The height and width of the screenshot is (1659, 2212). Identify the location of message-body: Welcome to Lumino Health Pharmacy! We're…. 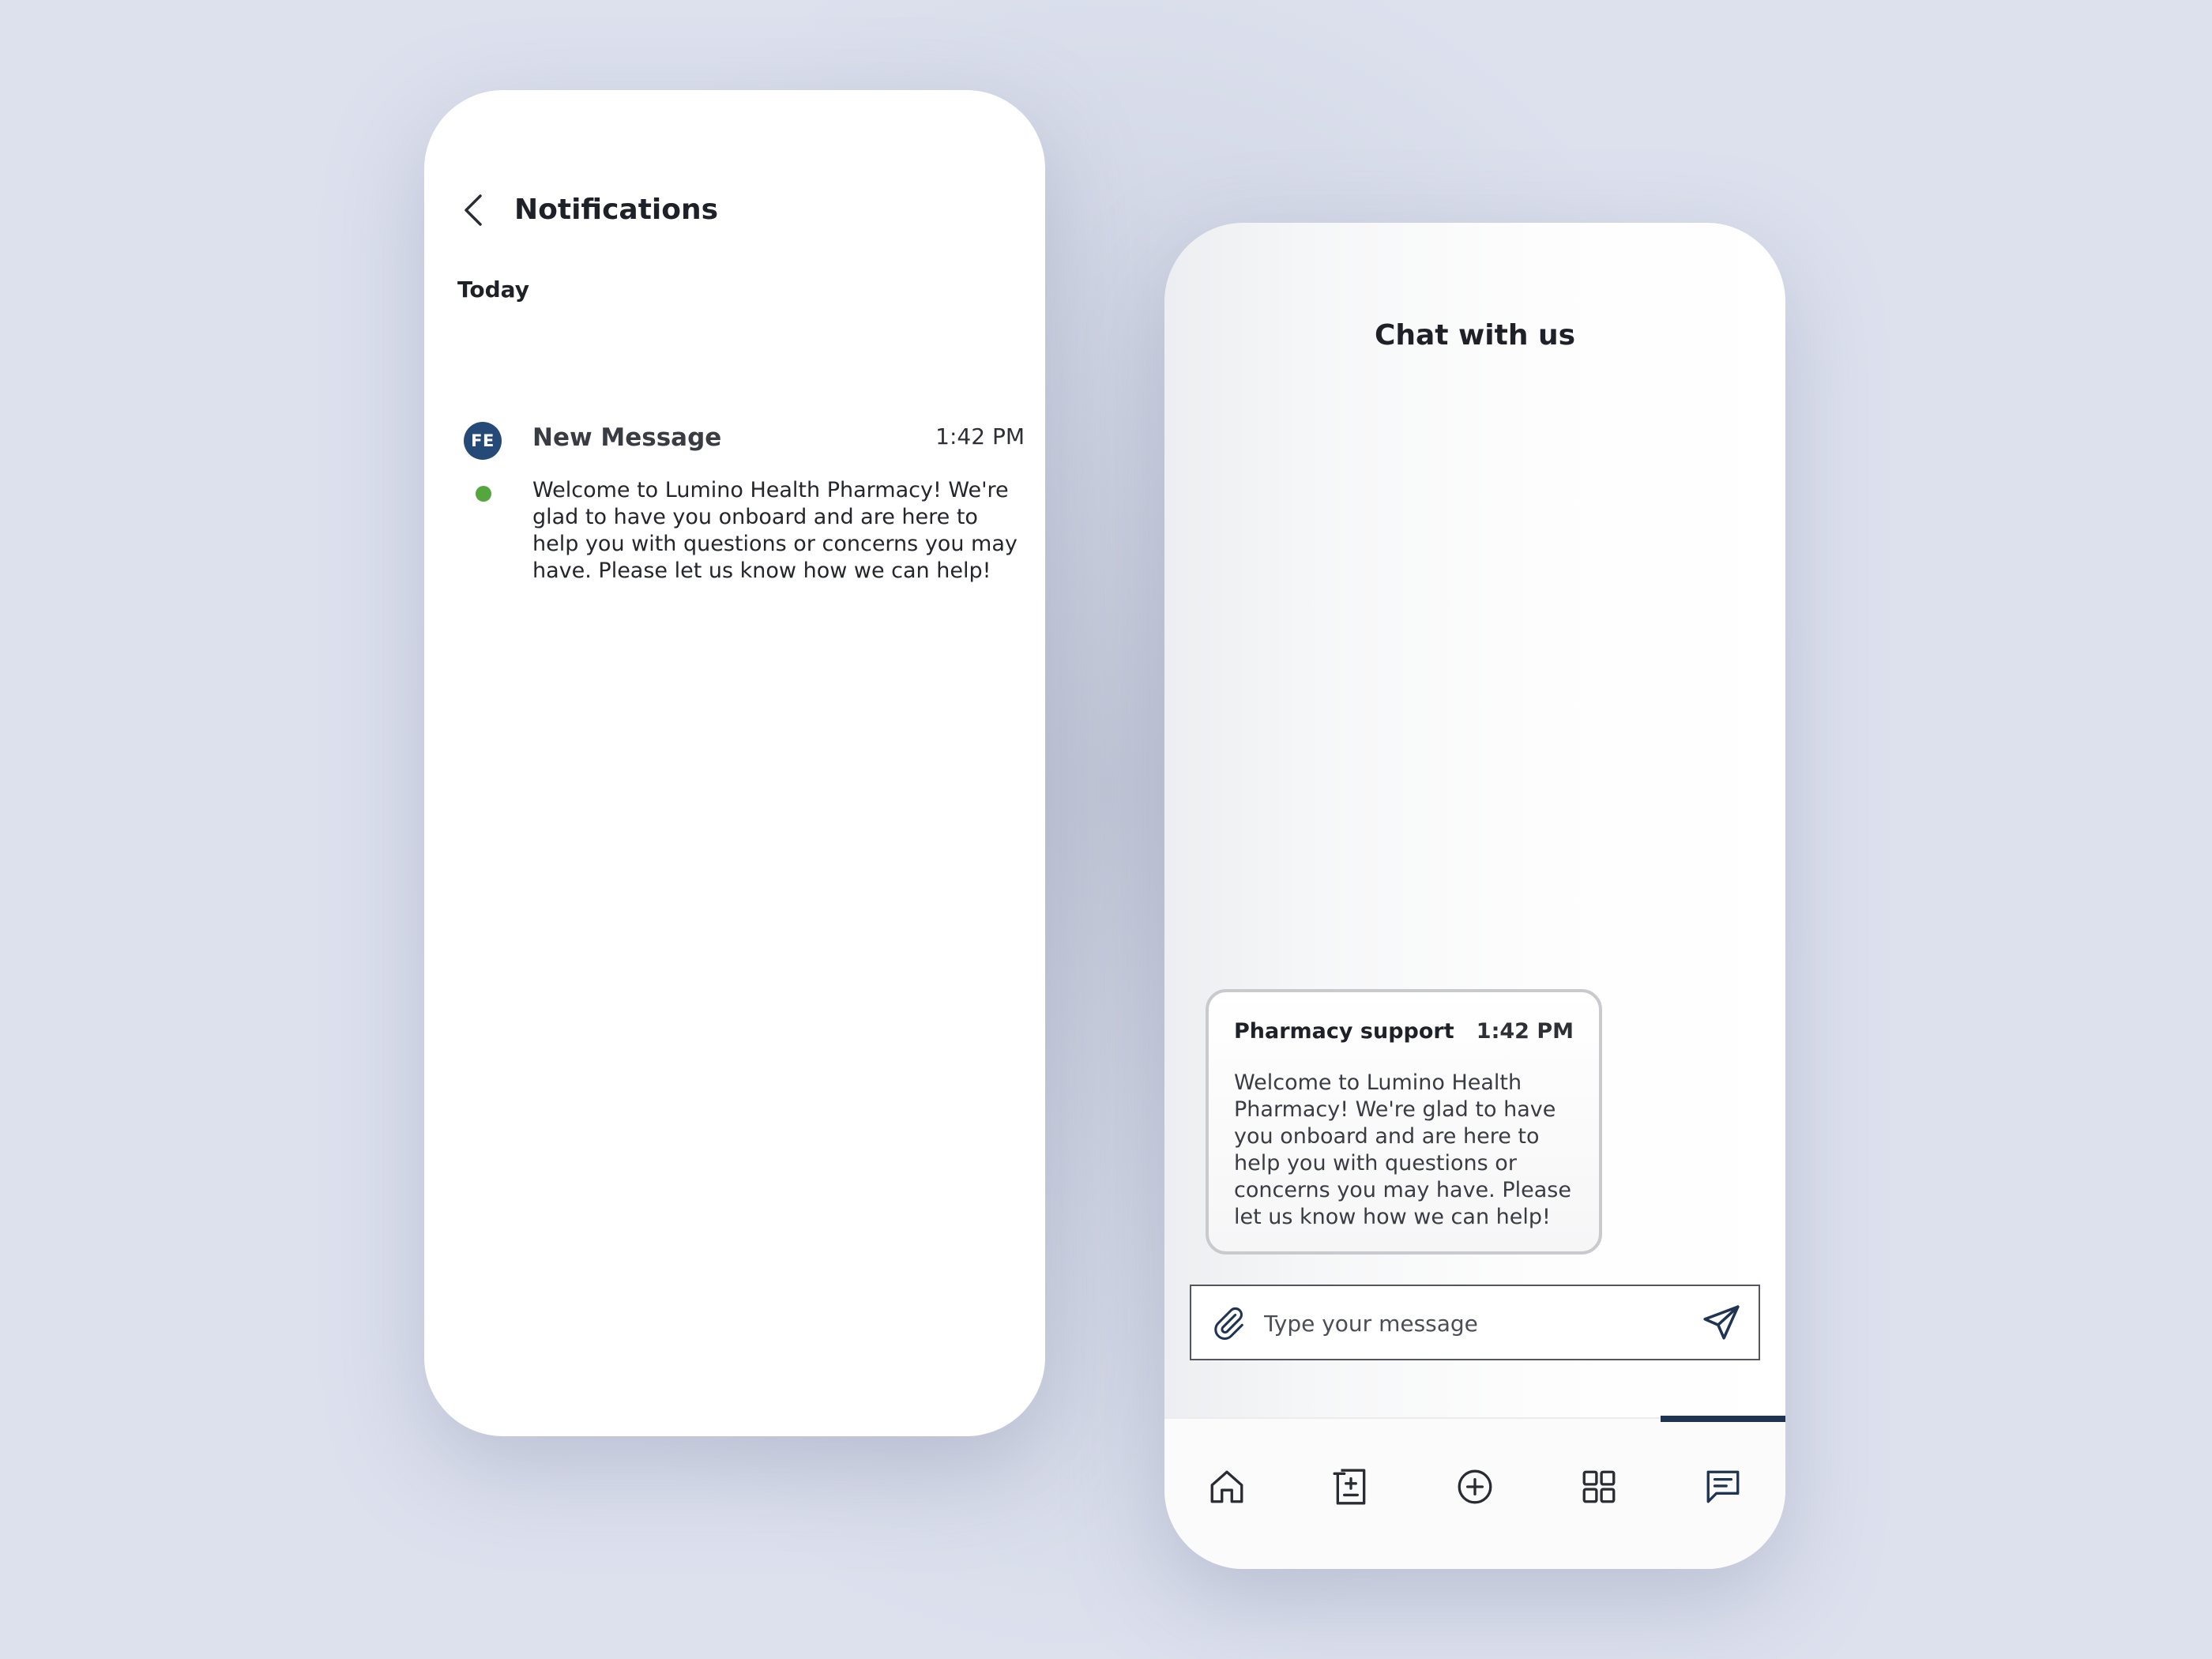
(1403, 1150).